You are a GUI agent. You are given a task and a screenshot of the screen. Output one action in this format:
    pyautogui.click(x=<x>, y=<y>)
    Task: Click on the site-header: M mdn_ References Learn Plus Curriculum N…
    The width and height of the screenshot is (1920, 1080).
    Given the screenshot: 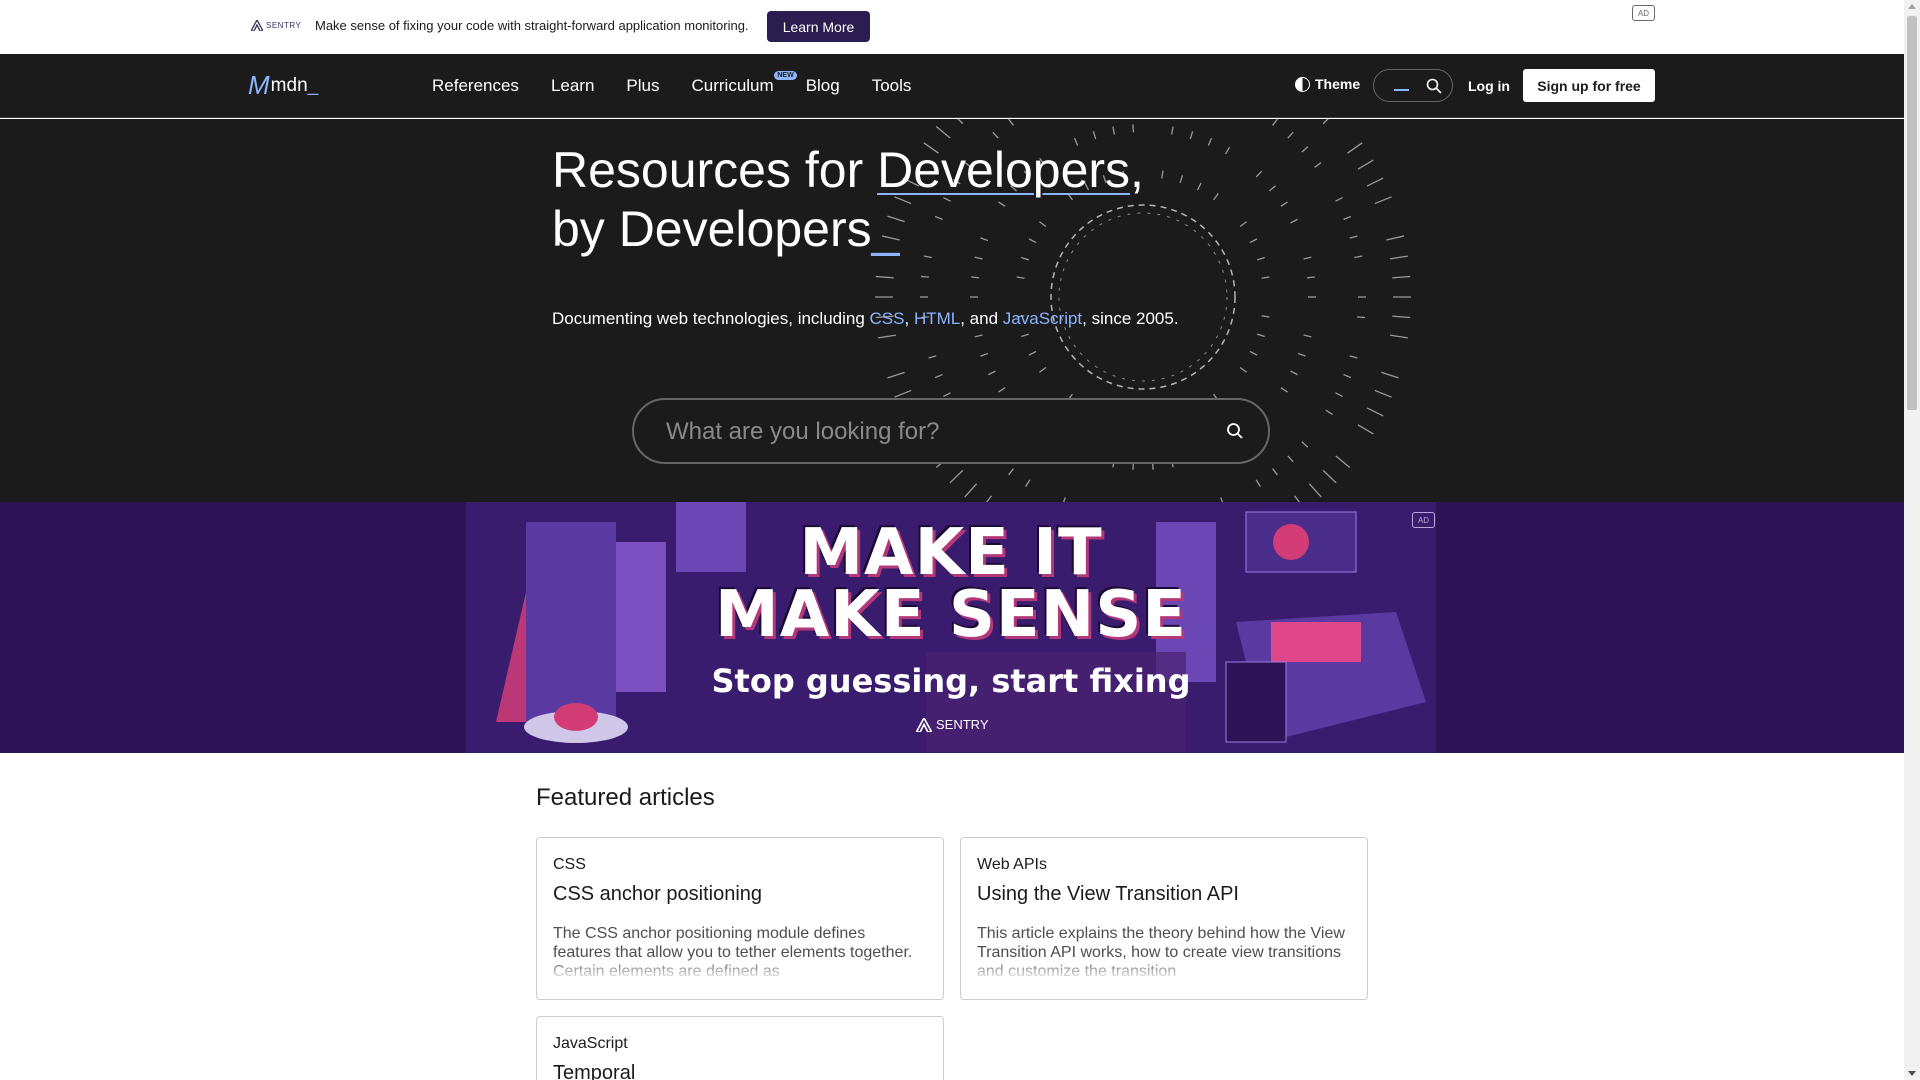 What is the action you would take?
    pyautogui.click(x=952, y=86)
    